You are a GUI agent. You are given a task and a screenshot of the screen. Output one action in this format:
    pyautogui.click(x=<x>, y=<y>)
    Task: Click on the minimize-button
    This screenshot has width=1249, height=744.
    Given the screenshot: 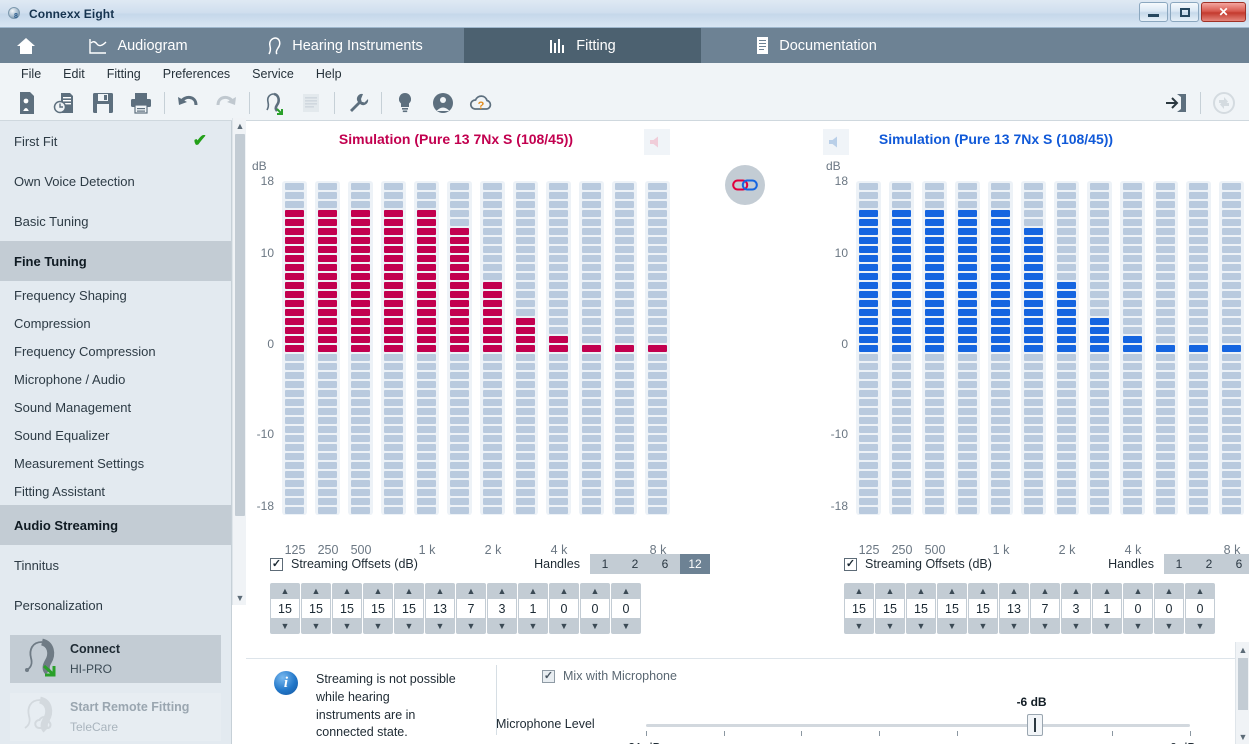 What is the action you would take?
    pyautogui.click(x=1153, y=12)
    